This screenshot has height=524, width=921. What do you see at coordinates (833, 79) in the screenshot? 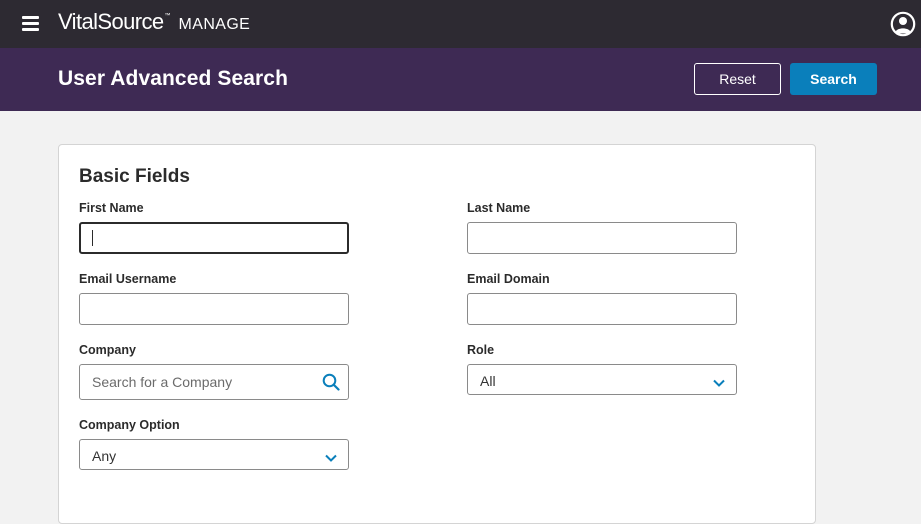
I see `search-button: Search` at bounding box center [833, 79].